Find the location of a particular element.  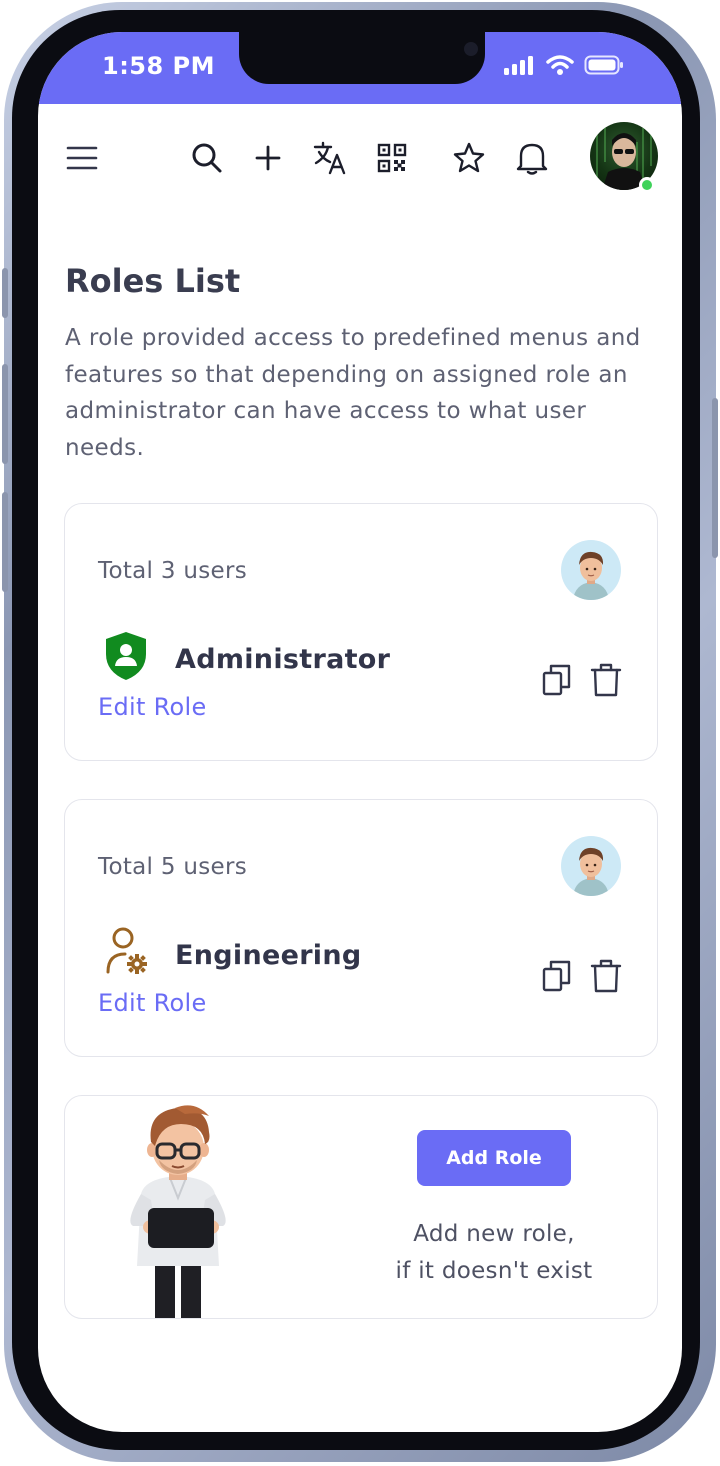

plus-icon is located at coordinates (268, 158).